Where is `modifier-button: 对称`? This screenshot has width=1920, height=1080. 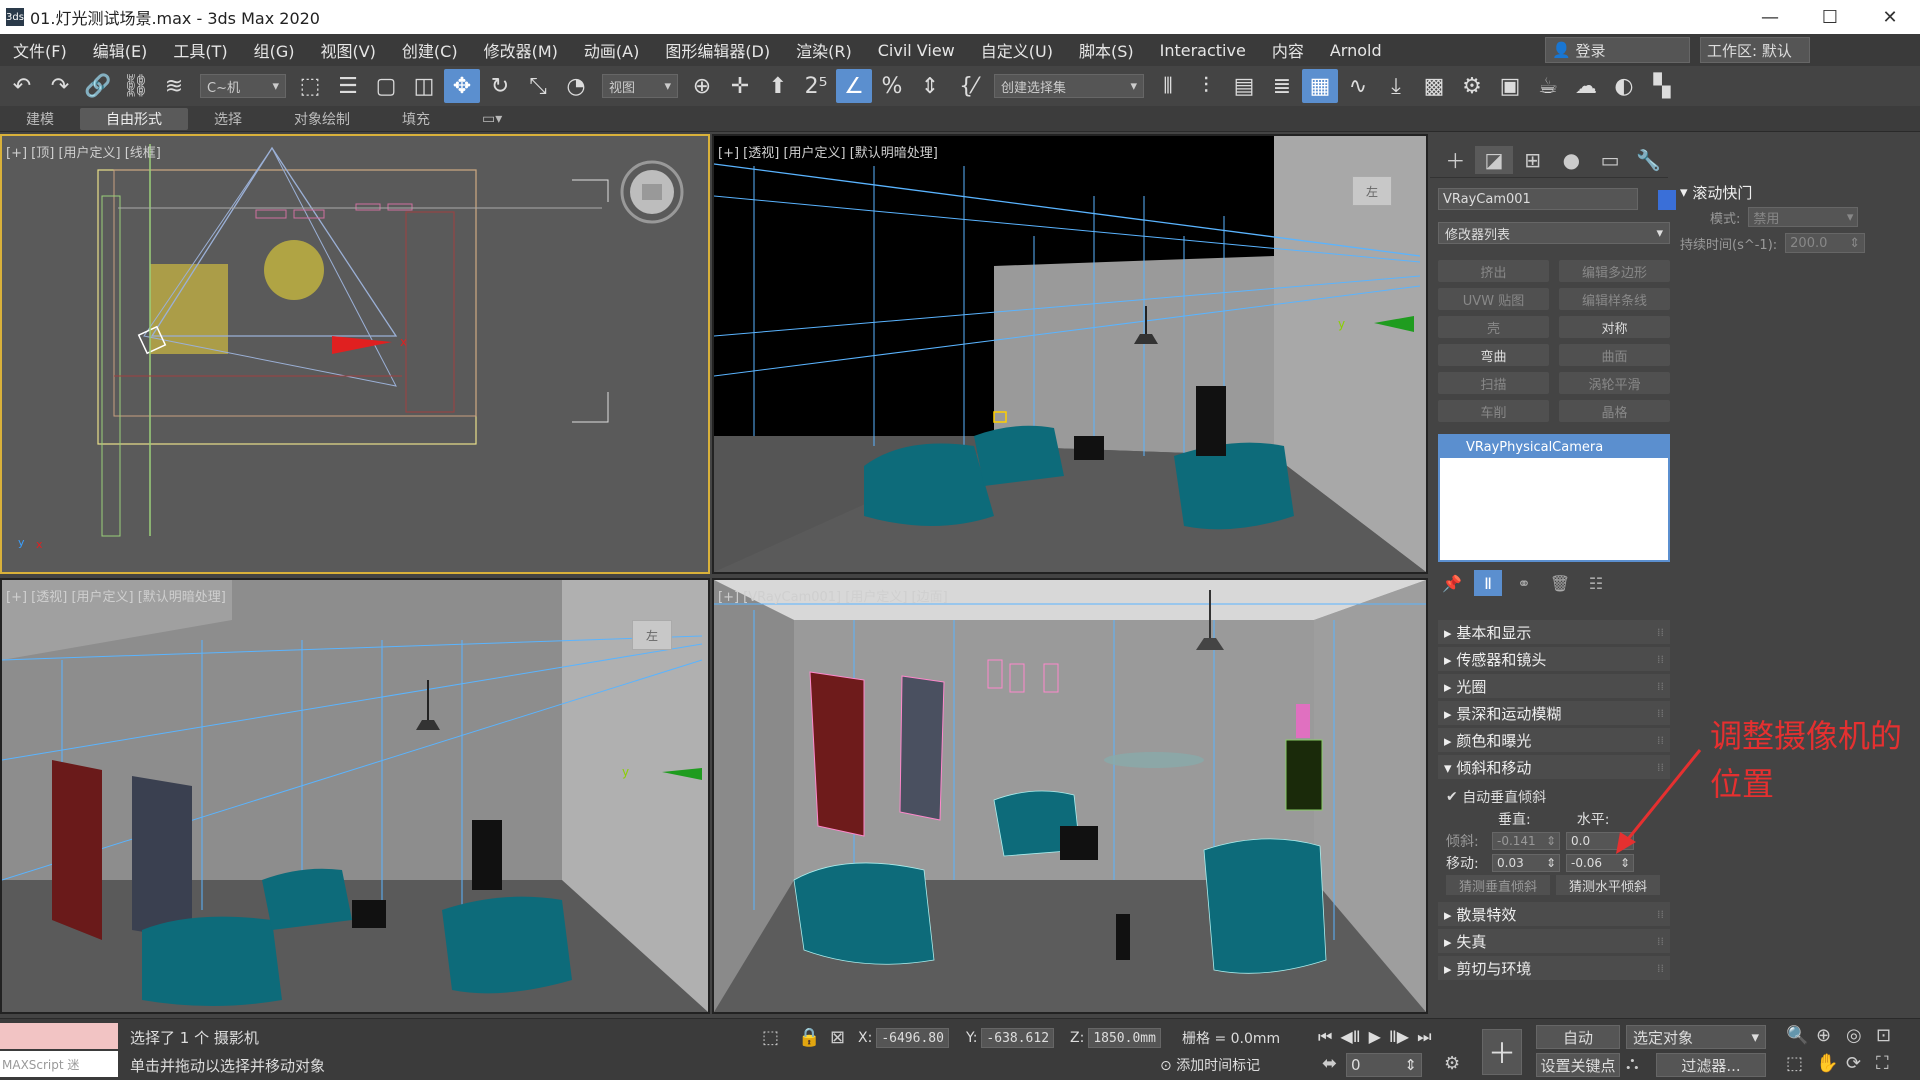
modifier-button: 对称 is located at coordinates (1614, 327).